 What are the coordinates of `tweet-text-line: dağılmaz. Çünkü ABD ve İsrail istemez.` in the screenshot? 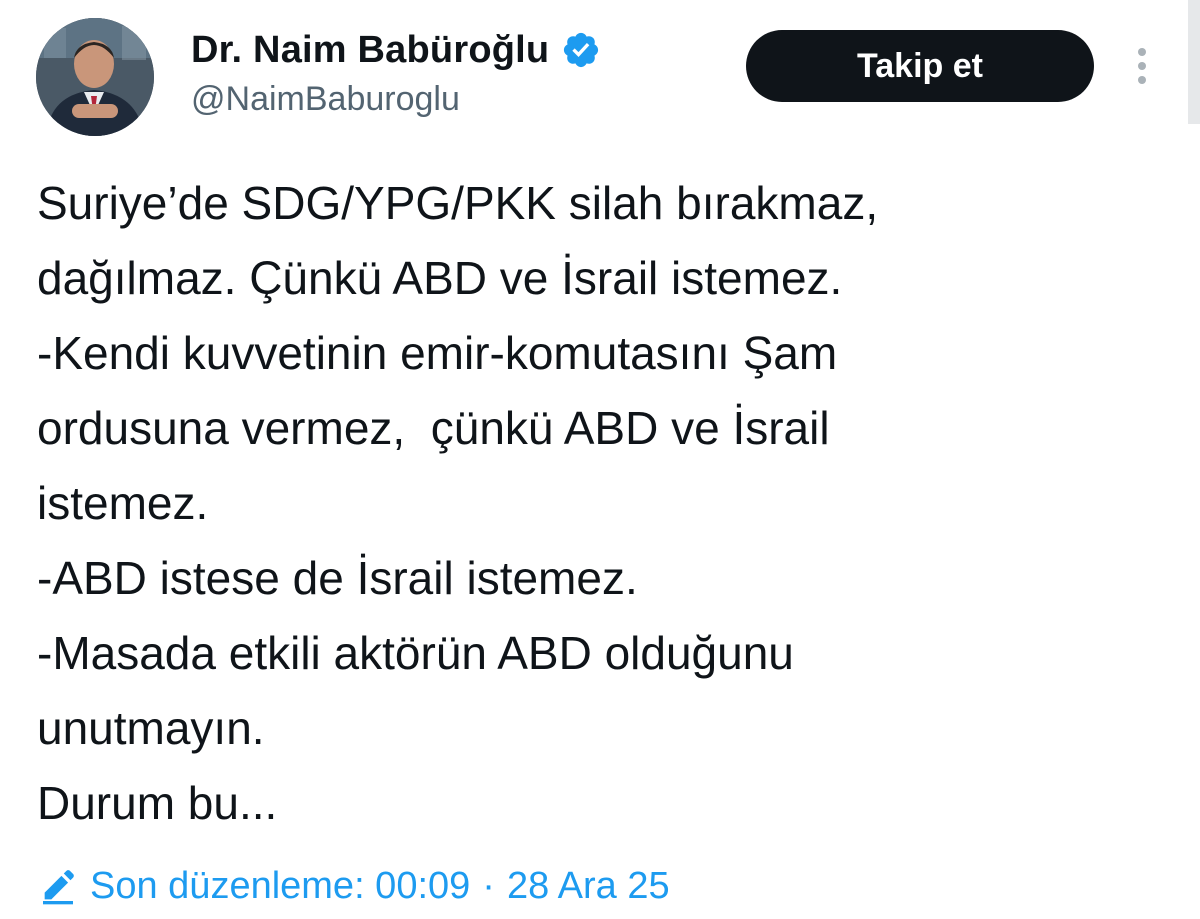 It's located at (440, 278).